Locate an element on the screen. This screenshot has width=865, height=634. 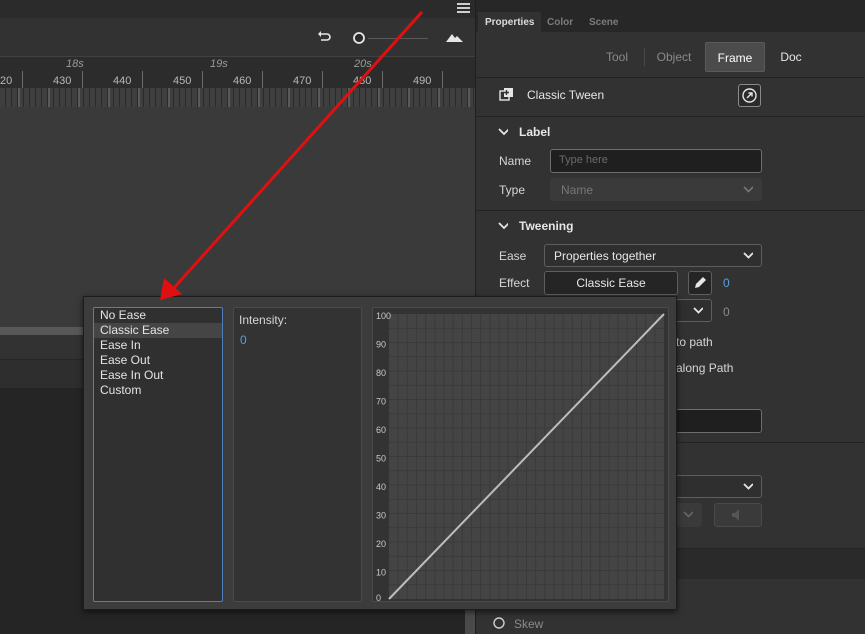
effect-value-number: 0 is located at coordinates (726, 283).